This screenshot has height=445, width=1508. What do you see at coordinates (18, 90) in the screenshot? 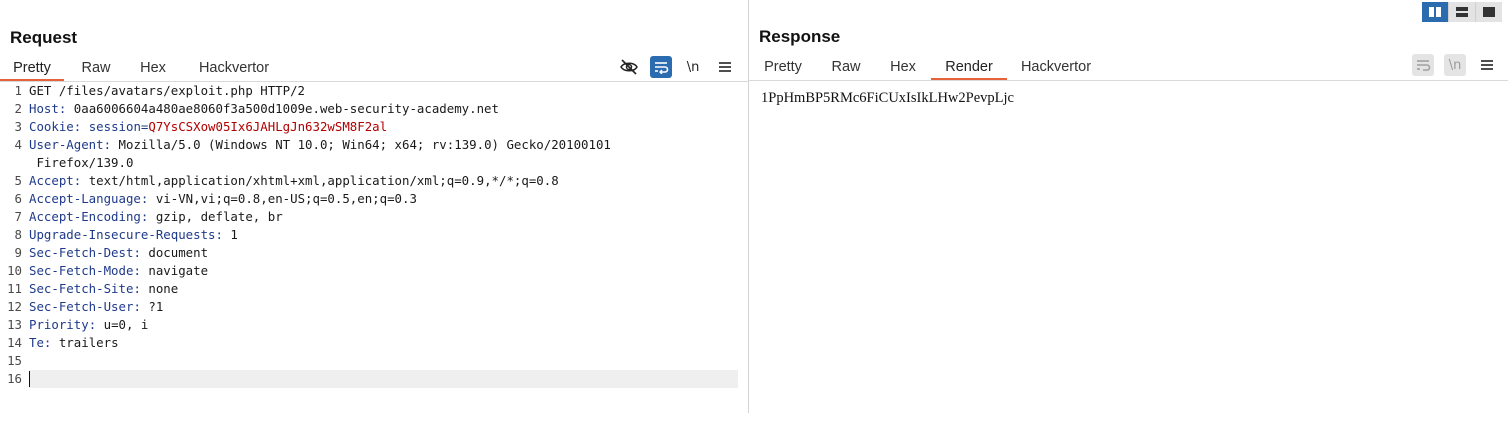
I see `line-number: 1` at bounding box center [18, 90].